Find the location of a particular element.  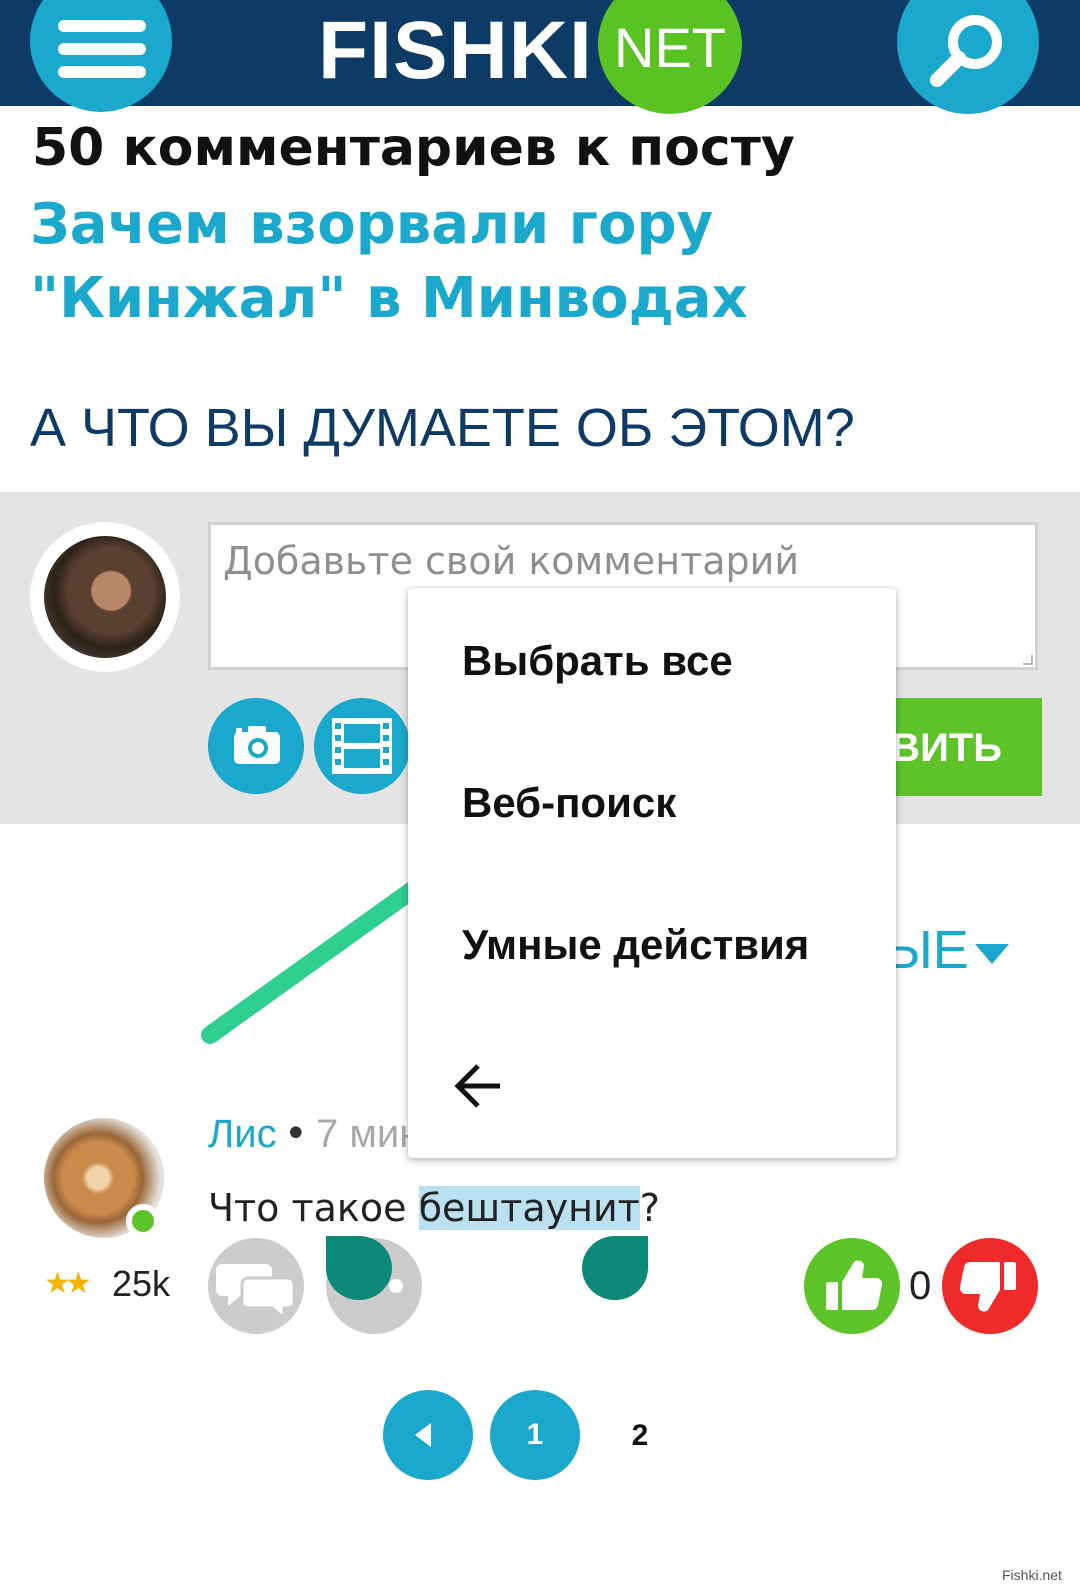

attach-video-button is located at coordinates (362, 746).